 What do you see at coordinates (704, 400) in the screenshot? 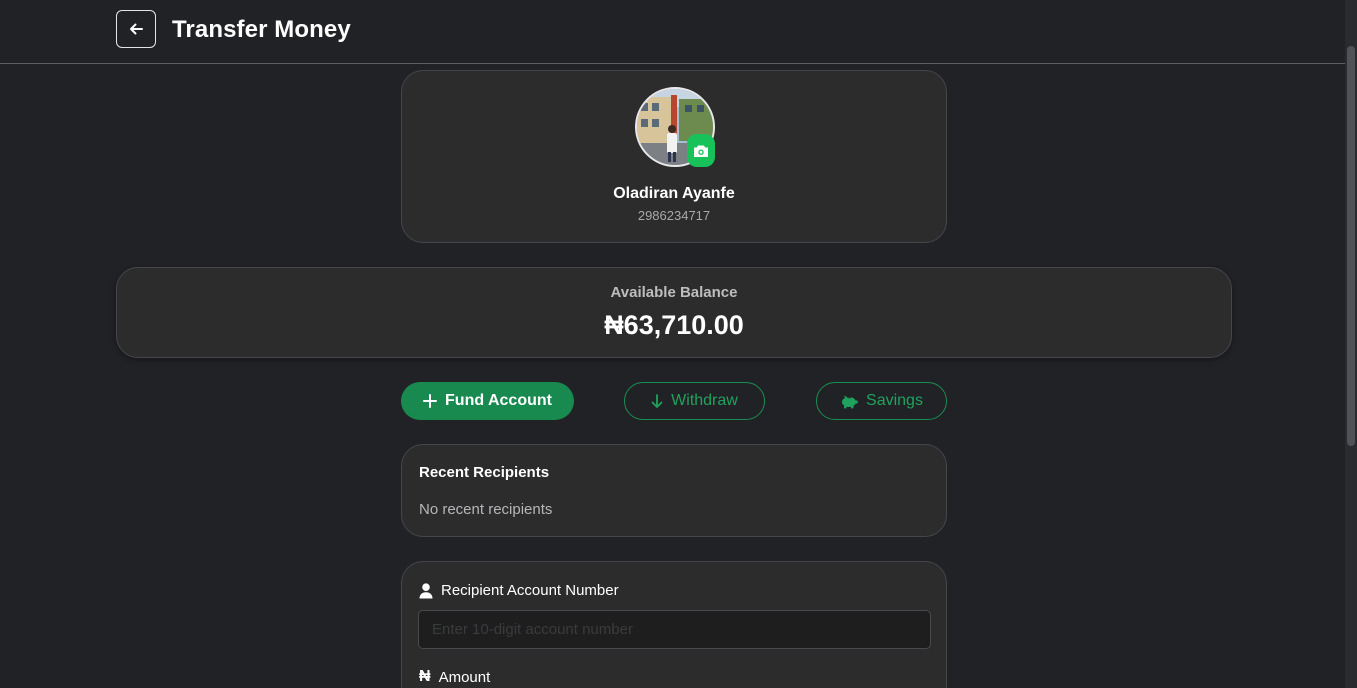
I see `withdraw-label: Withdraw` at bounding box center [704, 400].